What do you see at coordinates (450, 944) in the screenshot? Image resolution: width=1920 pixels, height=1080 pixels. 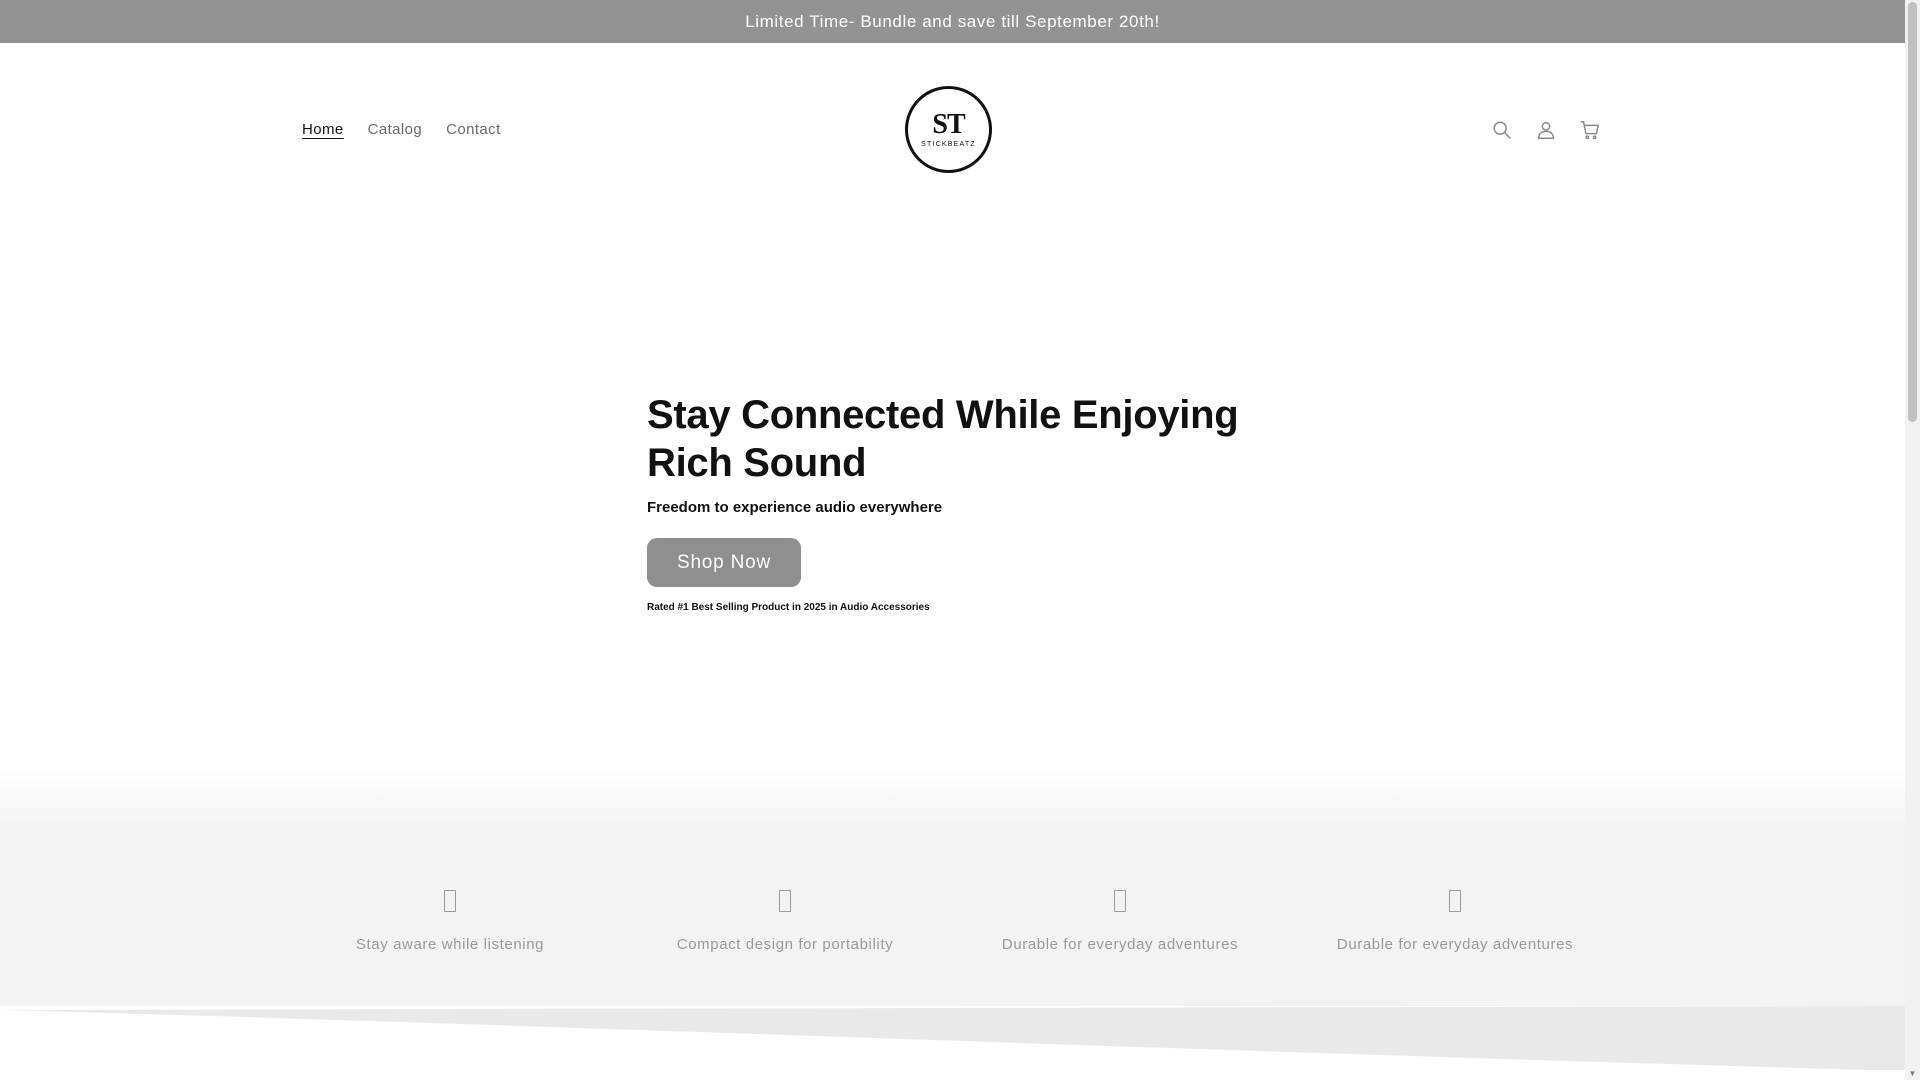 I see `feature-text: Stay aware while listening` at bounding box center [450, 944].